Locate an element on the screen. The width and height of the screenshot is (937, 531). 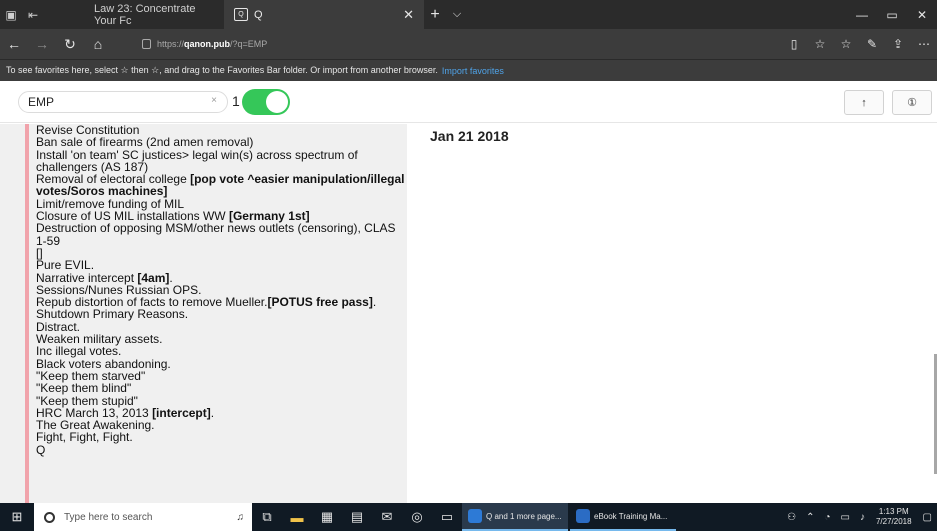
home-icon: ⌂ is located at coordinates (98, 44).